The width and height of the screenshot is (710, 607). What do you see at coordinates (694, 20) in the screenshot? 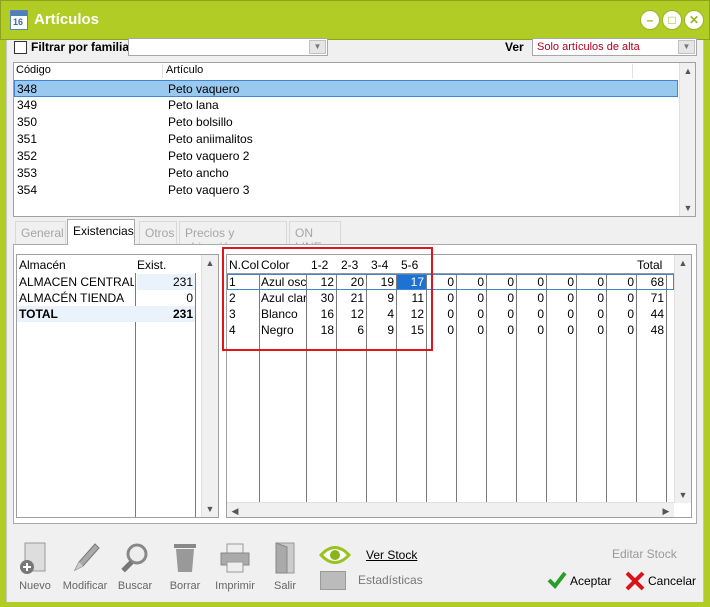
I see `close-button: ✕` at bounding box center [694, 20].